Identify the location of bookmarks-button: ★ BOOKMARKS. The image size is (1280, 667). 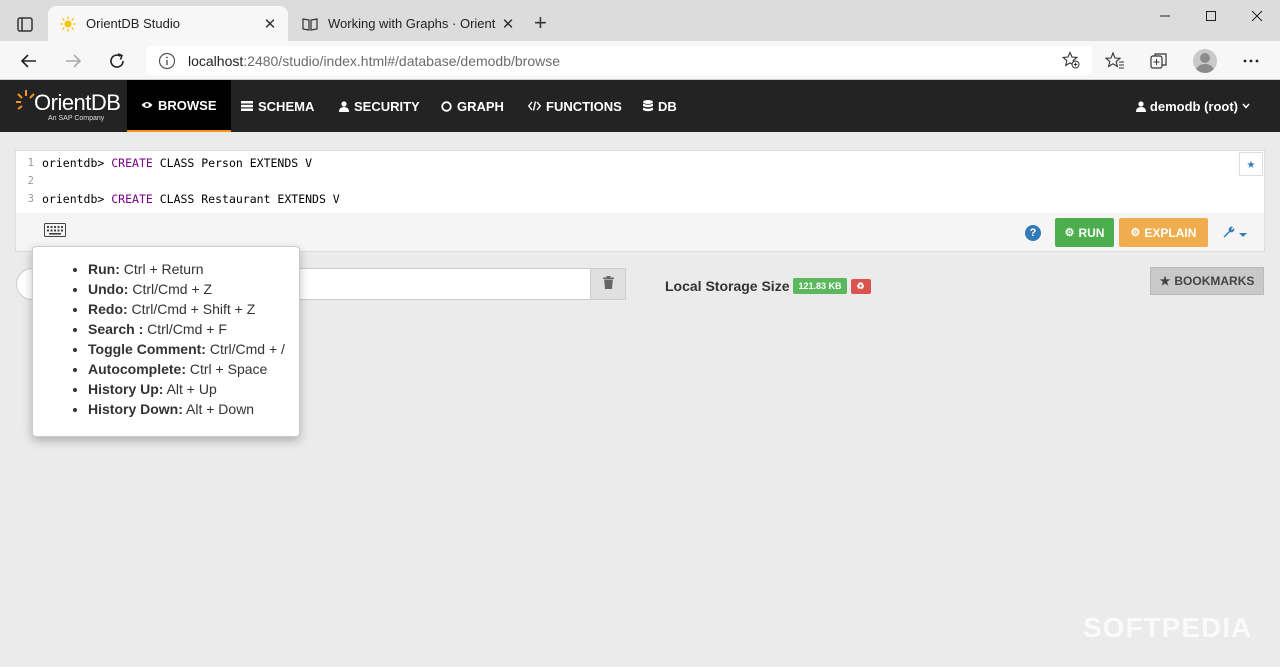
(1207, 281).